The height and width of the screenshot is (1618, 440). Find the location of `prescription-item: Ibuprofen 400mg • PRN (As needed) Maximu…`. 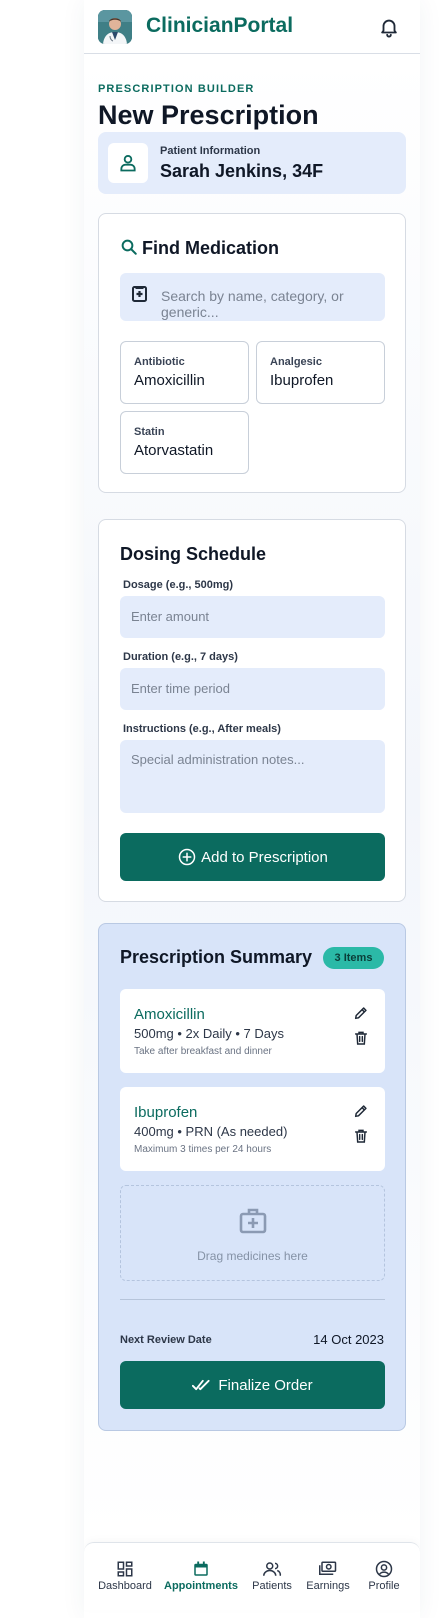

prescription-item: Ibuprofen 400mg • PRN (As needed) Maximu… is located at coordinates (252, 1129).